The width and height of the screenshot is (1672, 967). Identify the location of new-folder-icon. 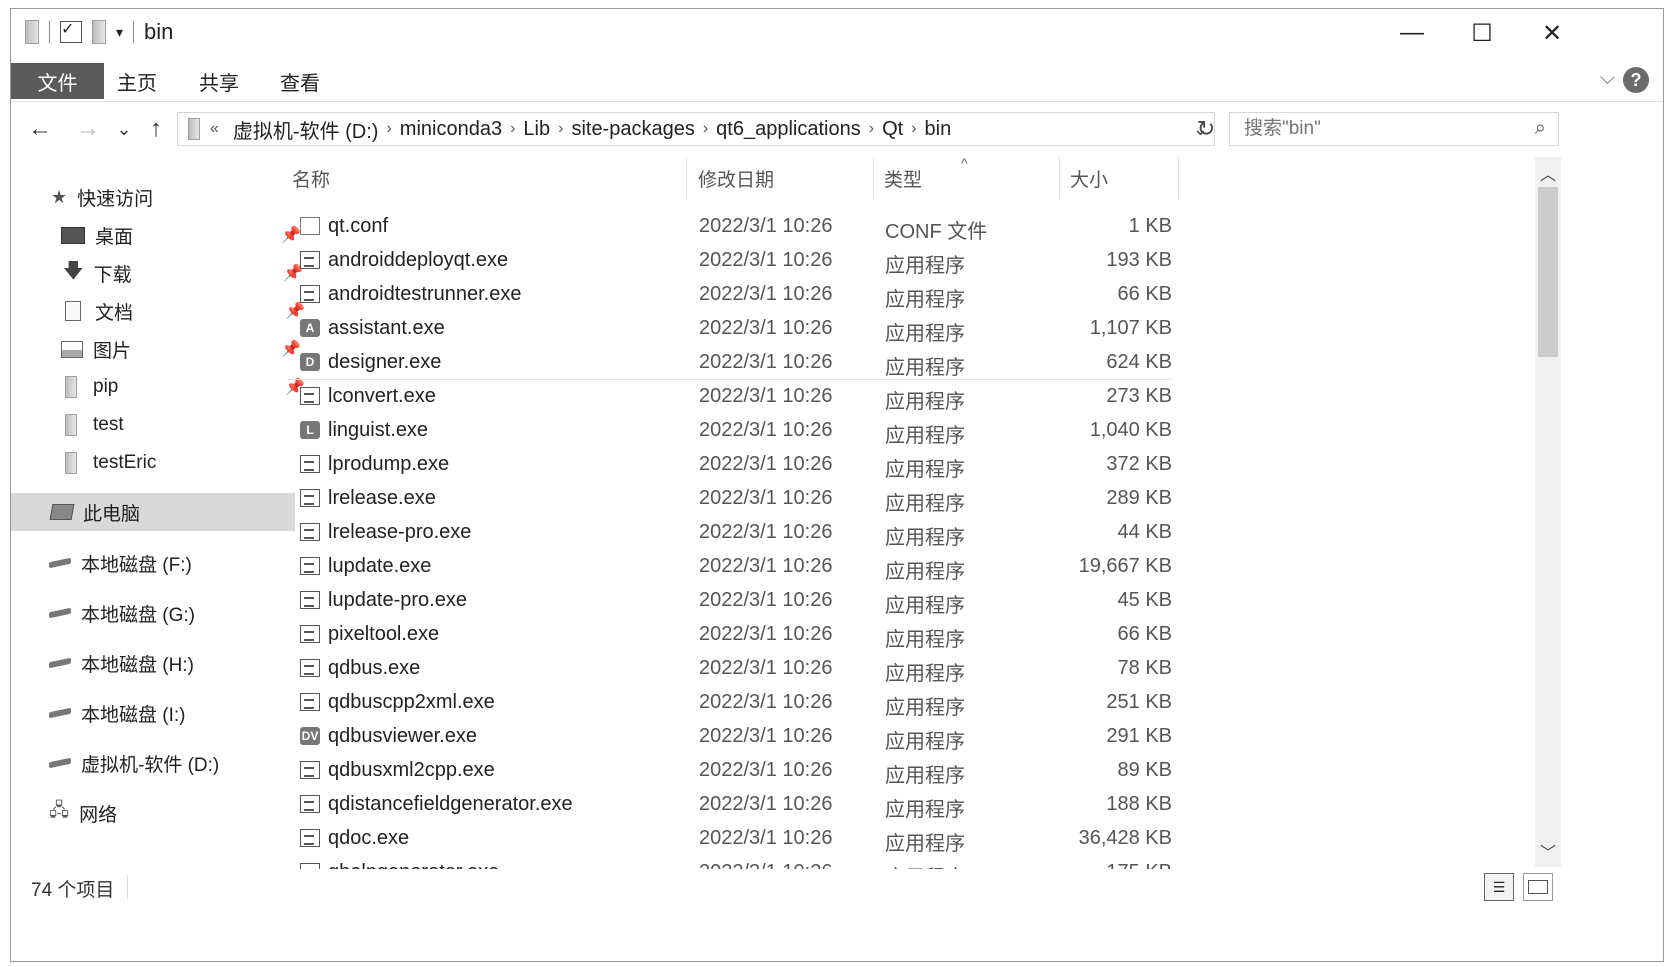
(99, 32).